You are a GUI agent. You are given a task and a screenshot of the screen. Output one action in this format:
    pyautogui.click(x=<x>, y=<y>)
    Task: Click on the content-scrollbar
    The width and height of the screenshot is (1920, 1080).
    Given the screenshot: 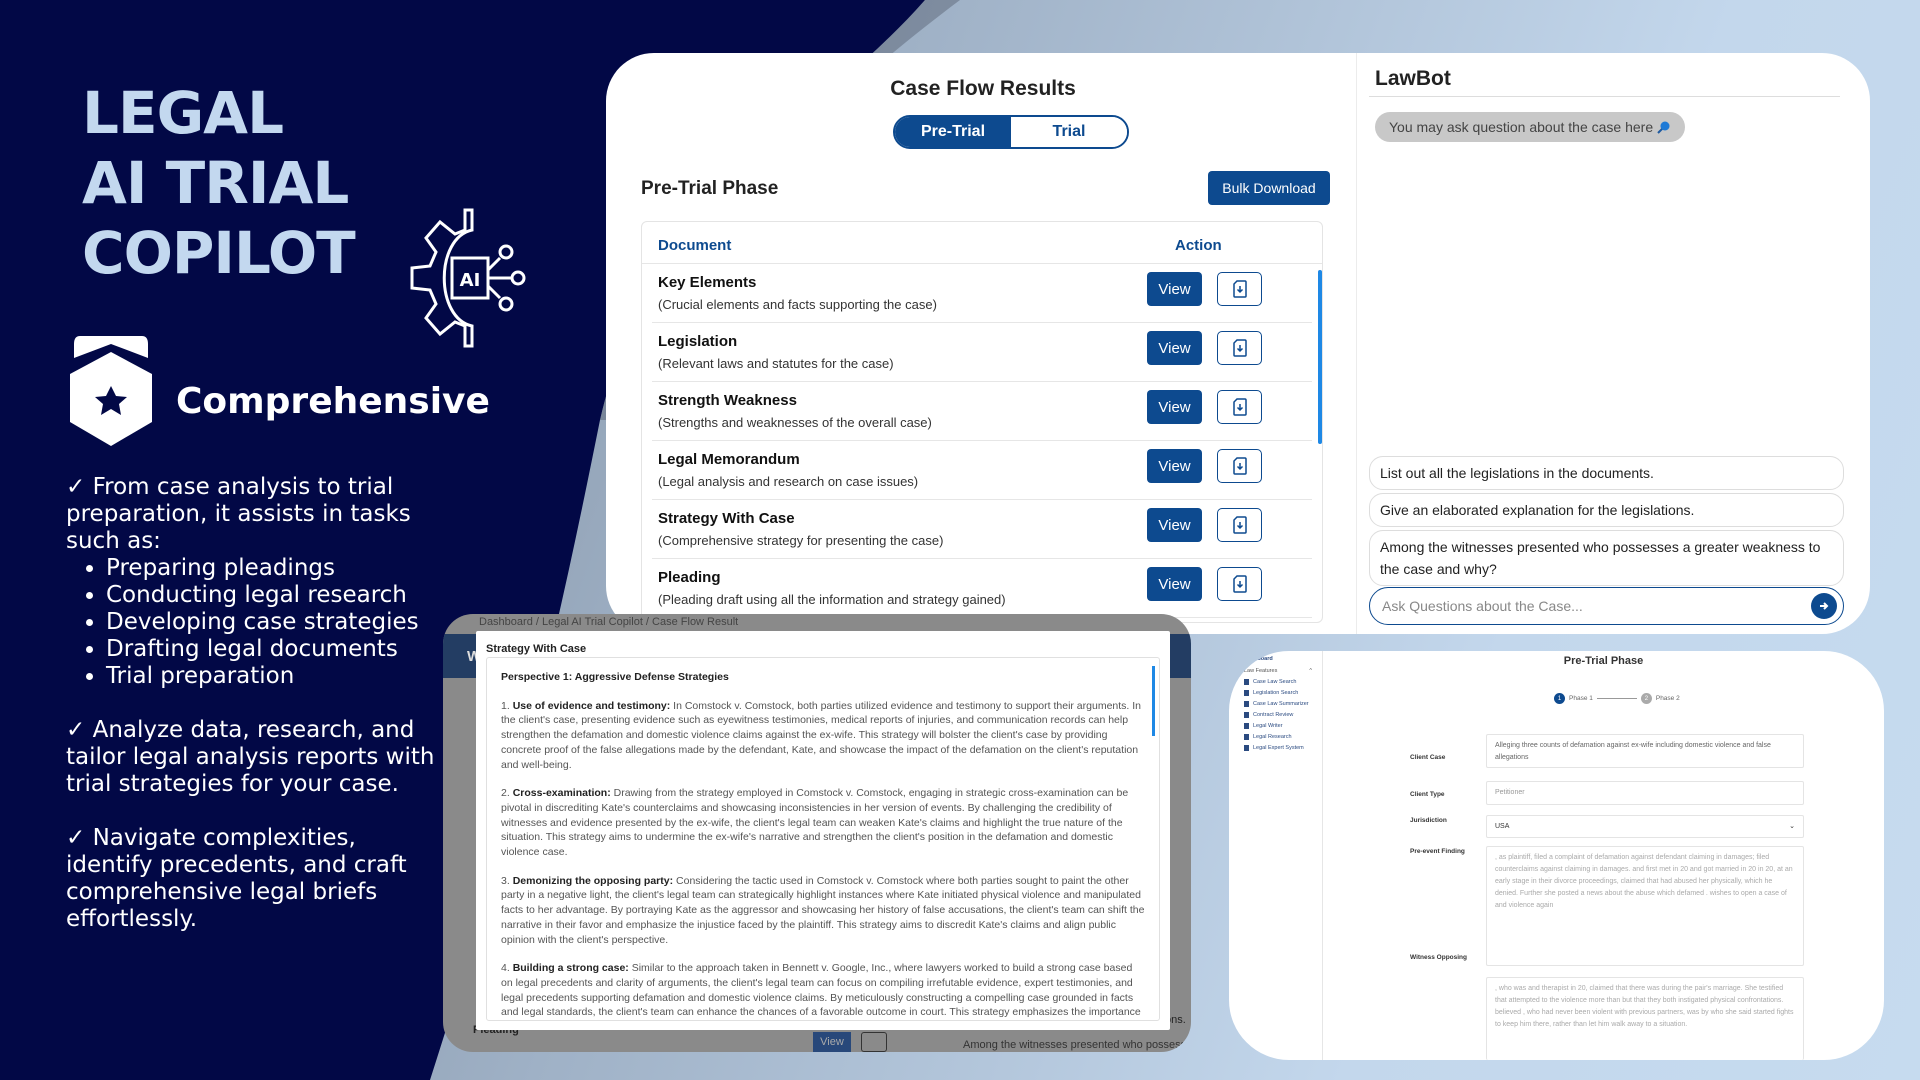 What is the action you would take?
    pyautogui.click(x=1153, y=701)
    